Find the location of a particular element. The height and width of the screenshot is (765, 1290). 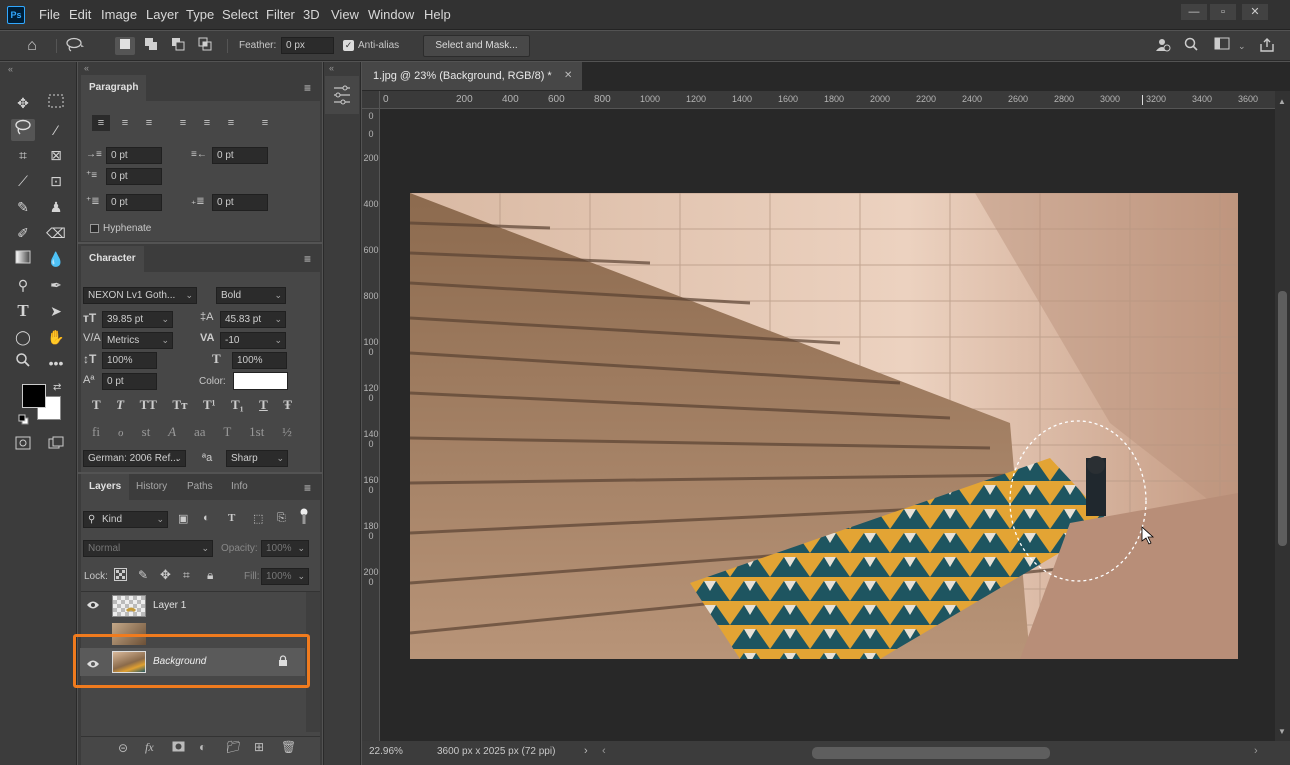

scroll-thumb is located at coordinates (1282, 418).